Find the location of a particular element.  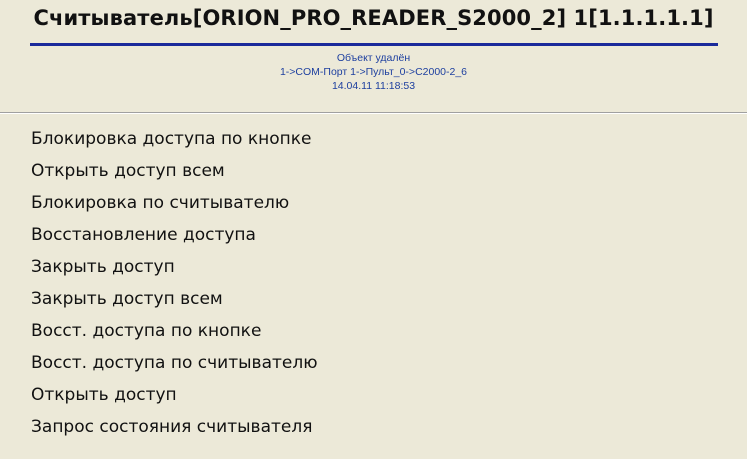

menu-item-restore-access-by-button: Восст. доступа по кнопке is located at coordinates (373, 331).